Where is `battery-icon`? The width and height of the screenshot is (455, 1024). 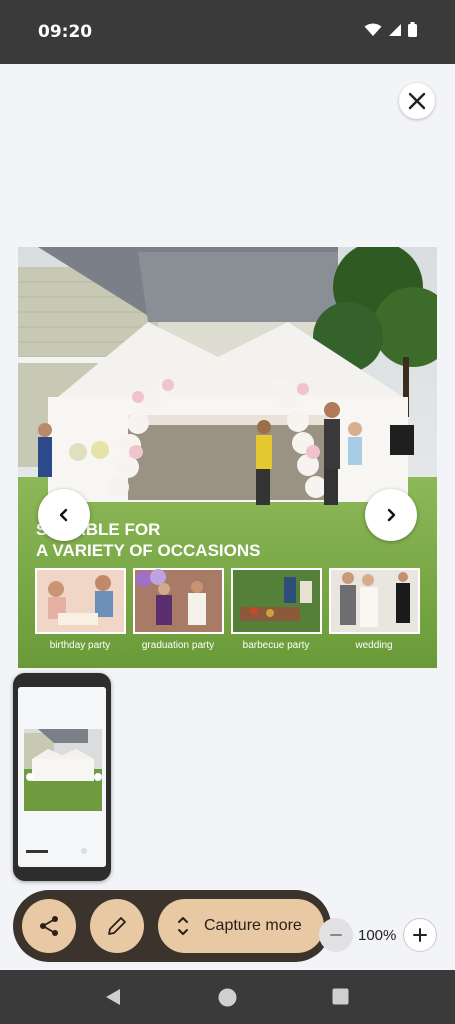 battery-icon is located at coordinates (412, 32).